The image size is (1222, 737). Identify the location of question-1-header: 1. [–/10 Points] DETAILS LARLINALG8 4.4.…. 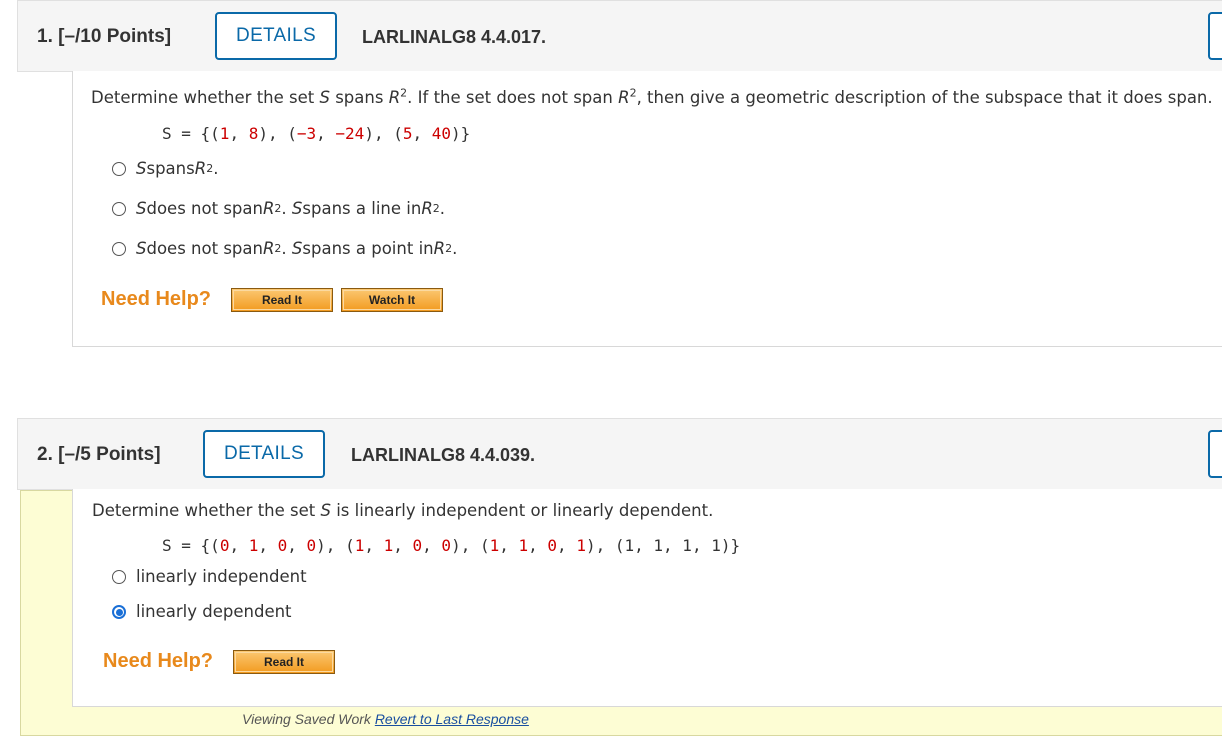
(619, 36).